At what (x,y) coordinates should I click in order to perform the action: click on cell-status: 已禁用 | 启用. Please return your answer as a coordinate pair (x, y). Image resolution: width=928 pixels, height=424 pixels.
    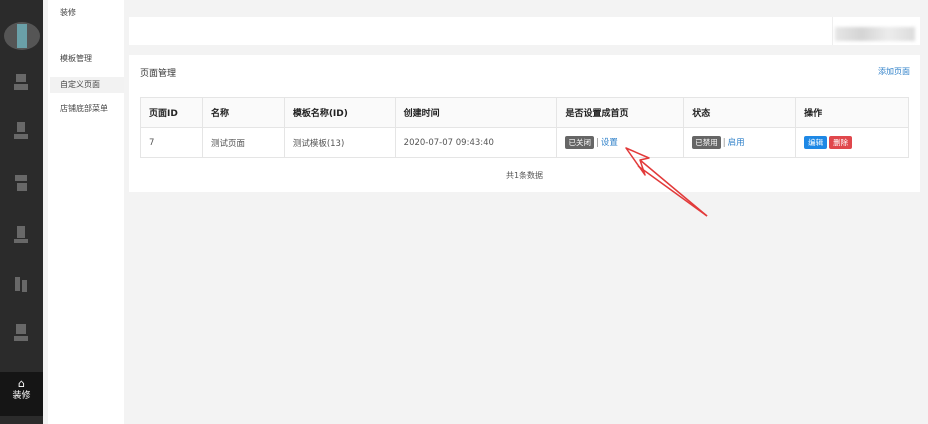
    Looking at the image, I should click on (740, 142).